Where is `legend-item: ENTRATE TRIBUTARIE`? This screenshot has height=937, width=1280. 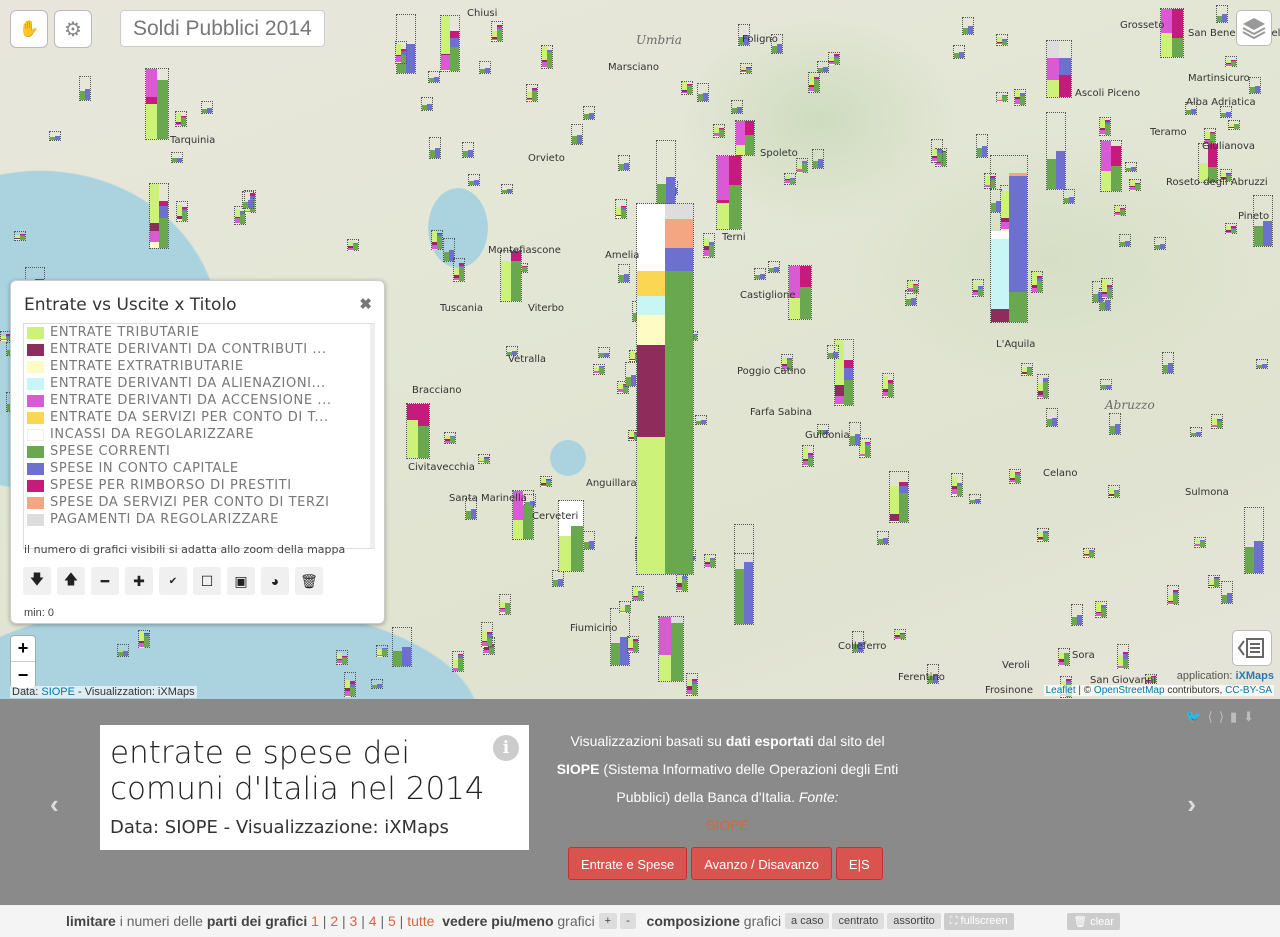
legend-item: ENTRATE TRIBUTARIE is located at coordinates (197, 332).